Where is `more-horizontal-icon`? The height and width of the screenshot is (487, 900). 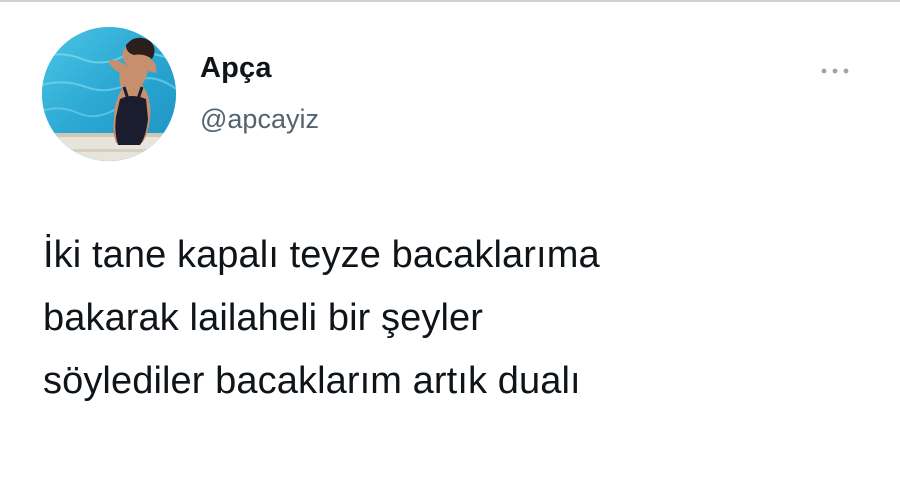 more-horizontal-icon is located at coordinates (835, 71).